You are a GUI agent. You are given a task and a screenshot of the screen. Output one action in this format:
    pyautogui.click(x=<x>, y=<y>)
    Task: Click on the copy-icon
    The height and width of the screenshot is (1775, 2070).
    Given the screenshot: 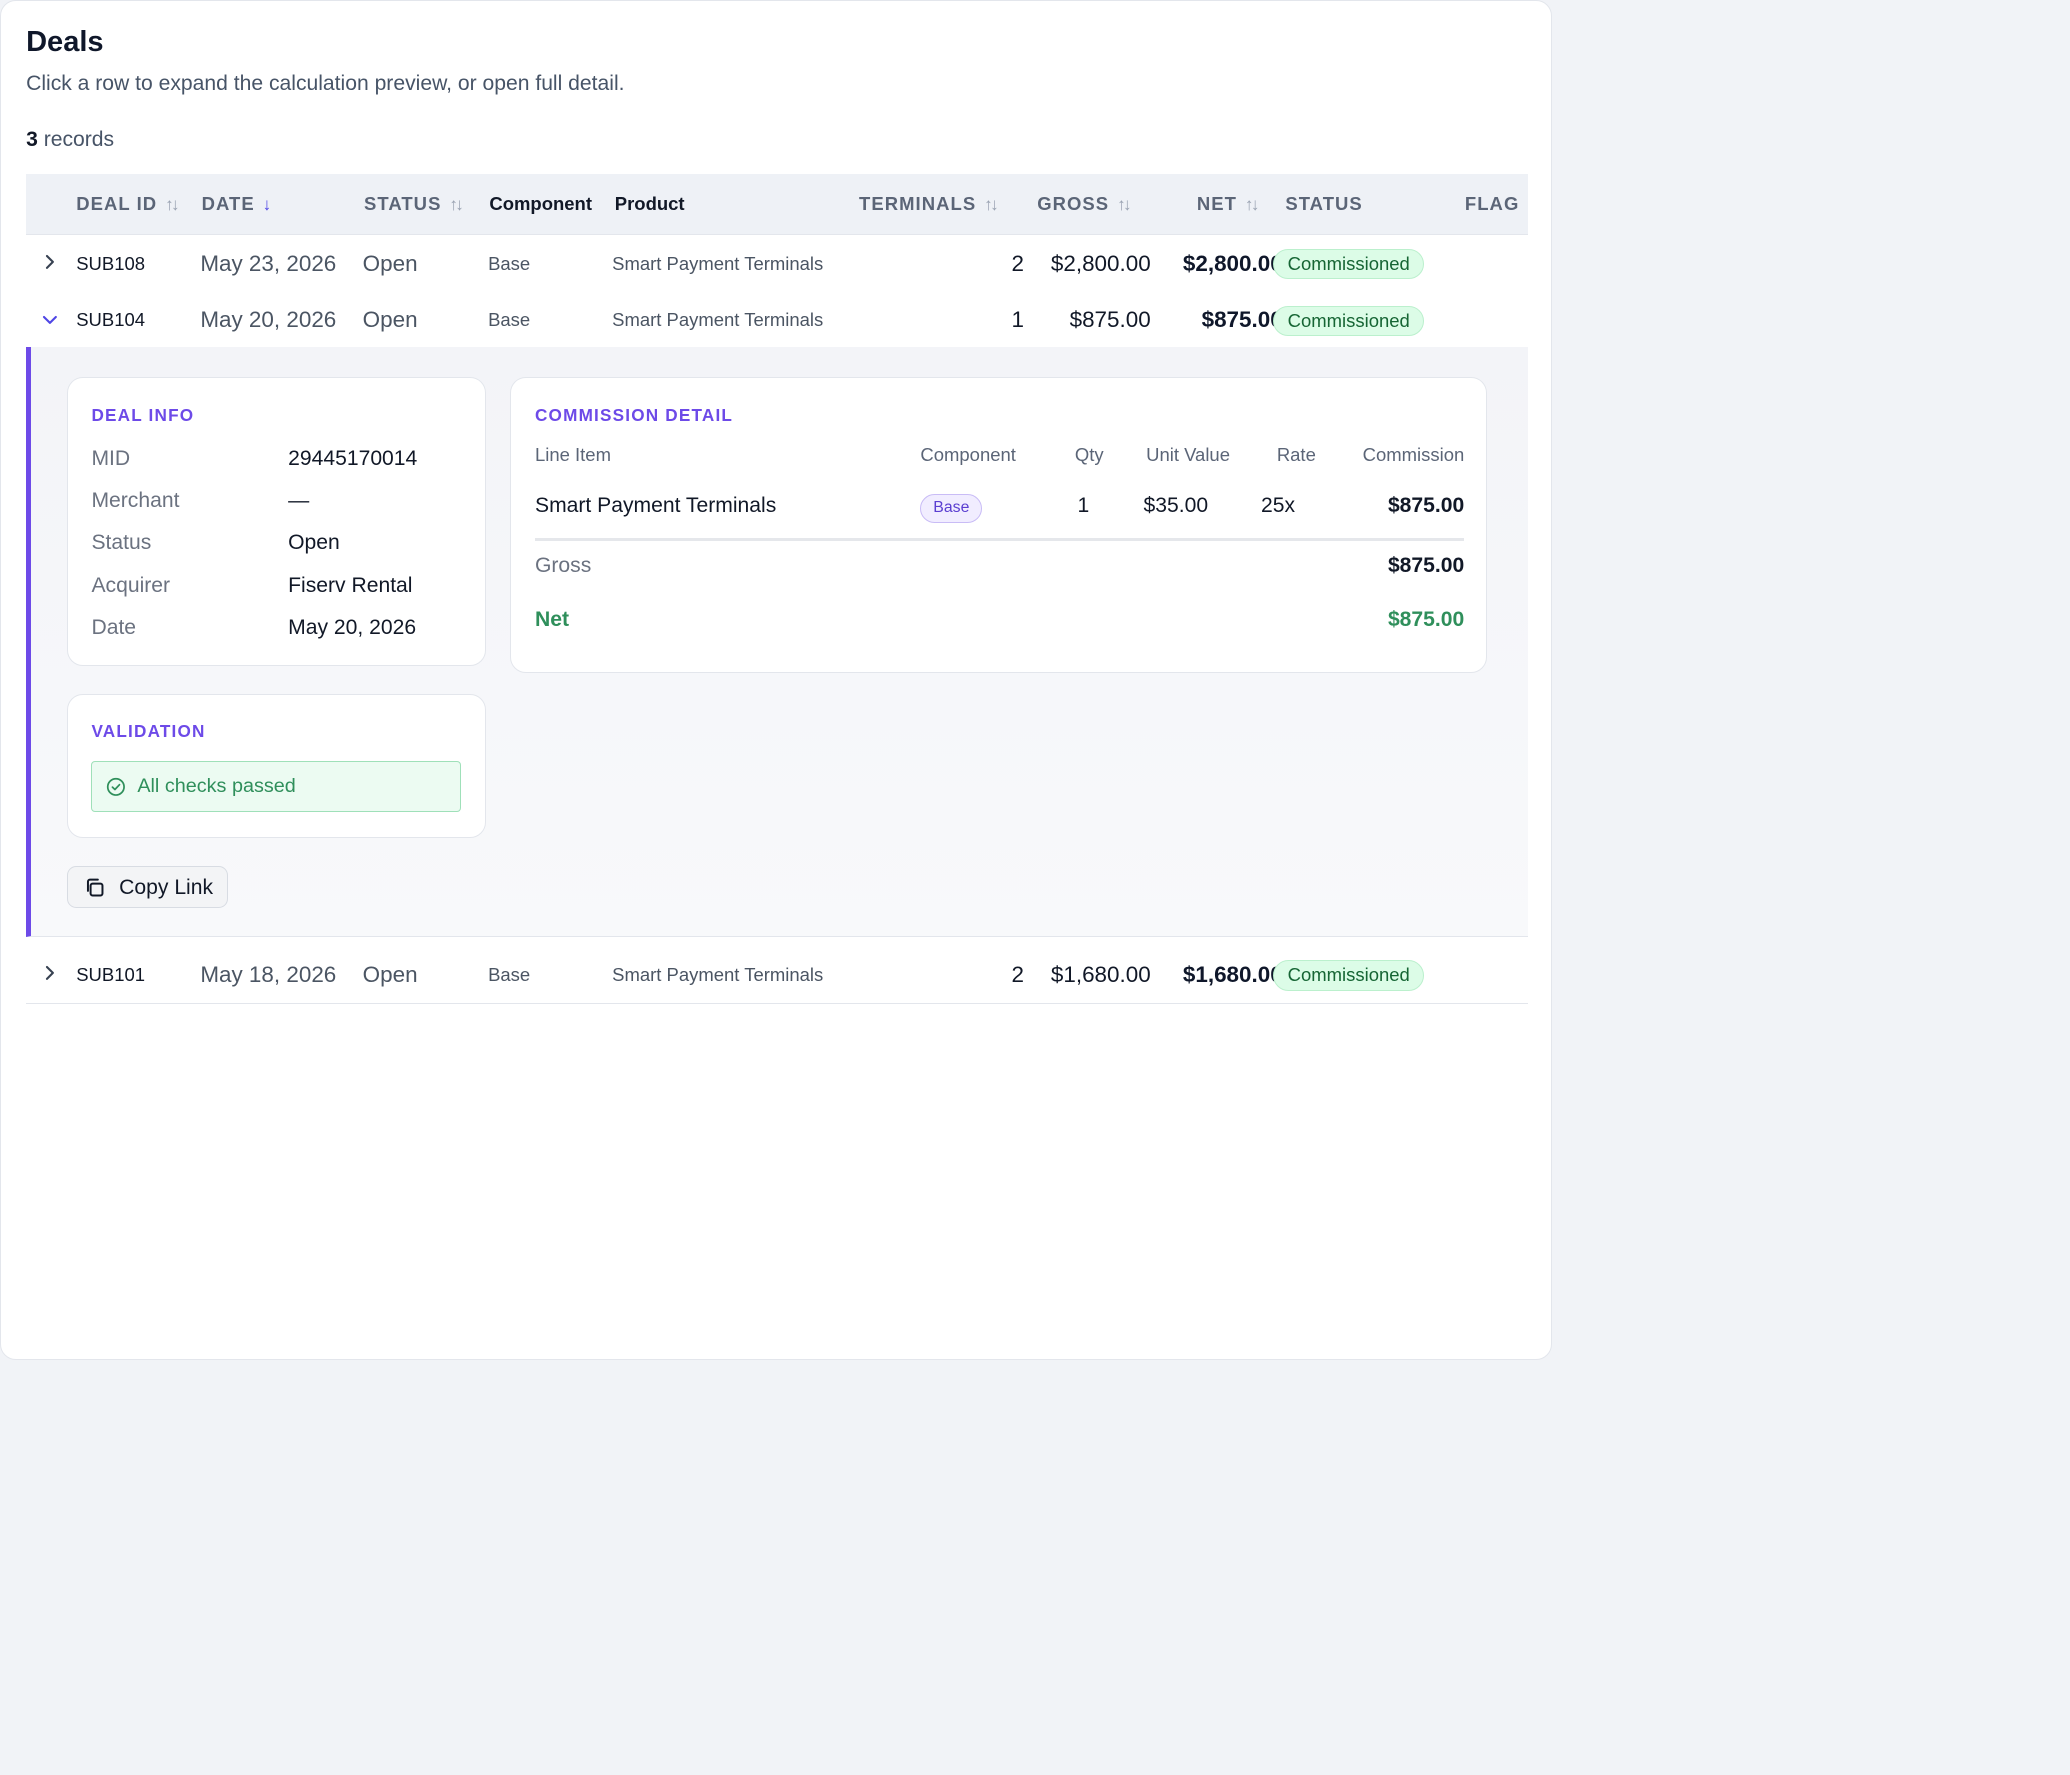 What is the action you would take?
    pyautogui.click(x=94, y=890)
    